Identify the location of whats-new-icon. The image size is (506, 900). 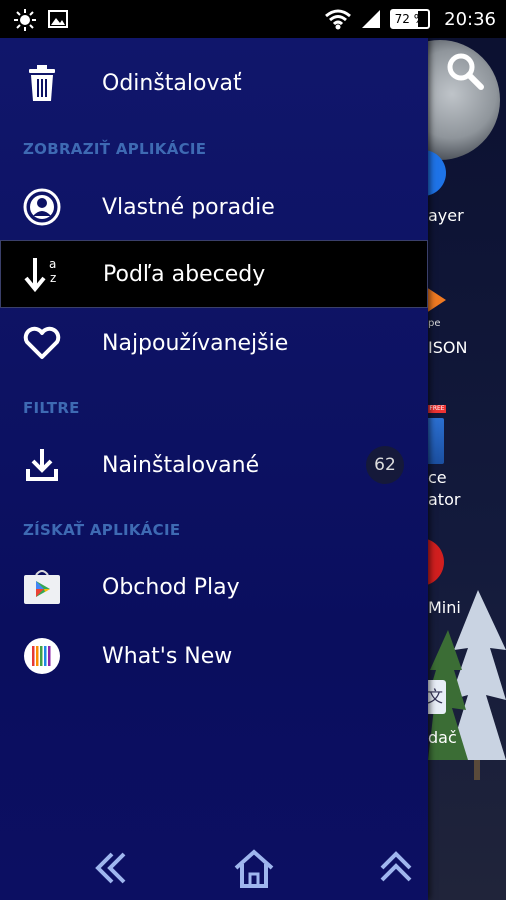
(42, 656).